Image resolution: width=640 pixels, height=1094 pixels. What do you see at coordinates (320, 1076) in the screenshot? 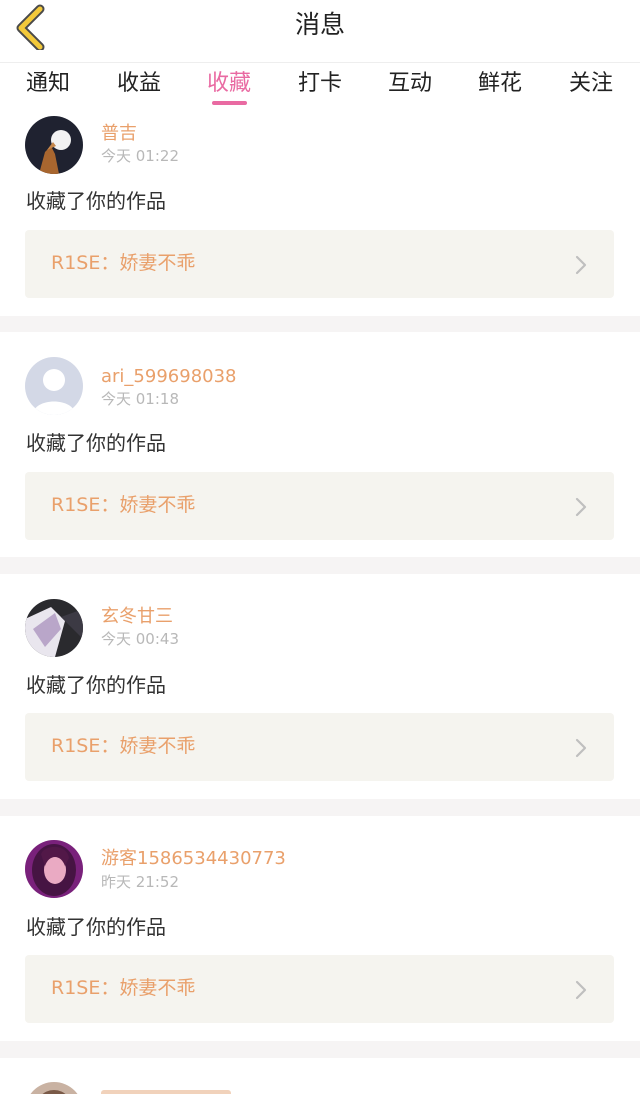
I see `notification-card` at bounding box center [320, 1076].